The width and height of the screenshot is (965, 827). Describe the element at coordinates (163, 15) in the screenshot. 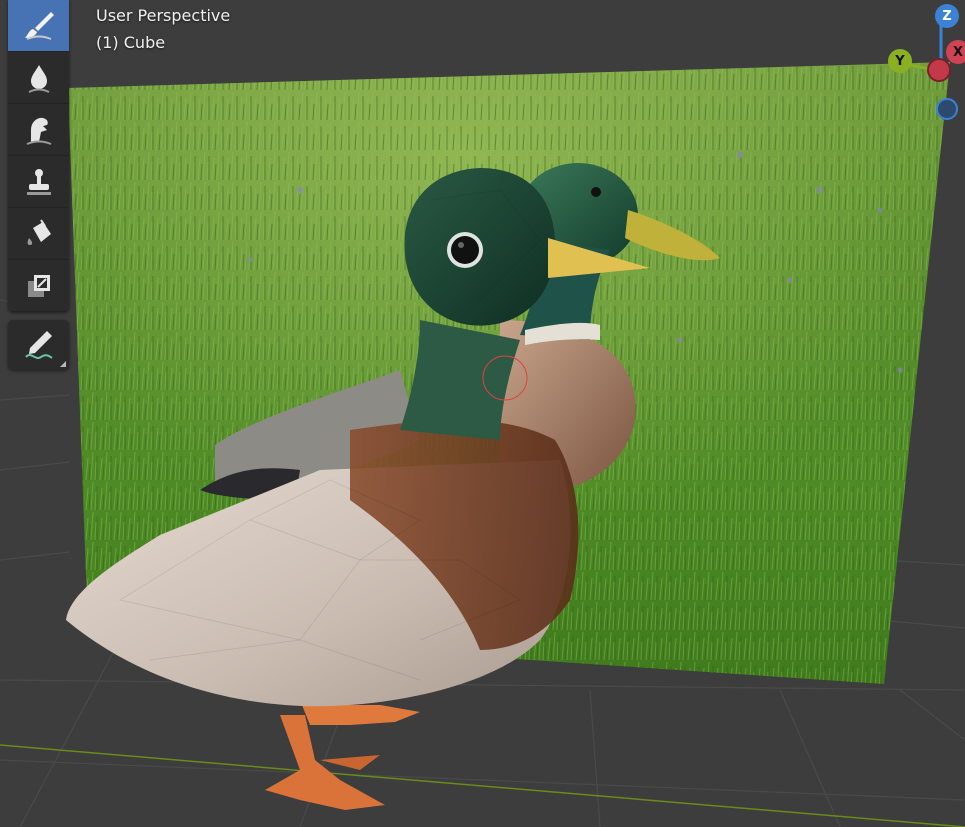

I see `view-name: User Perspective` at that location.